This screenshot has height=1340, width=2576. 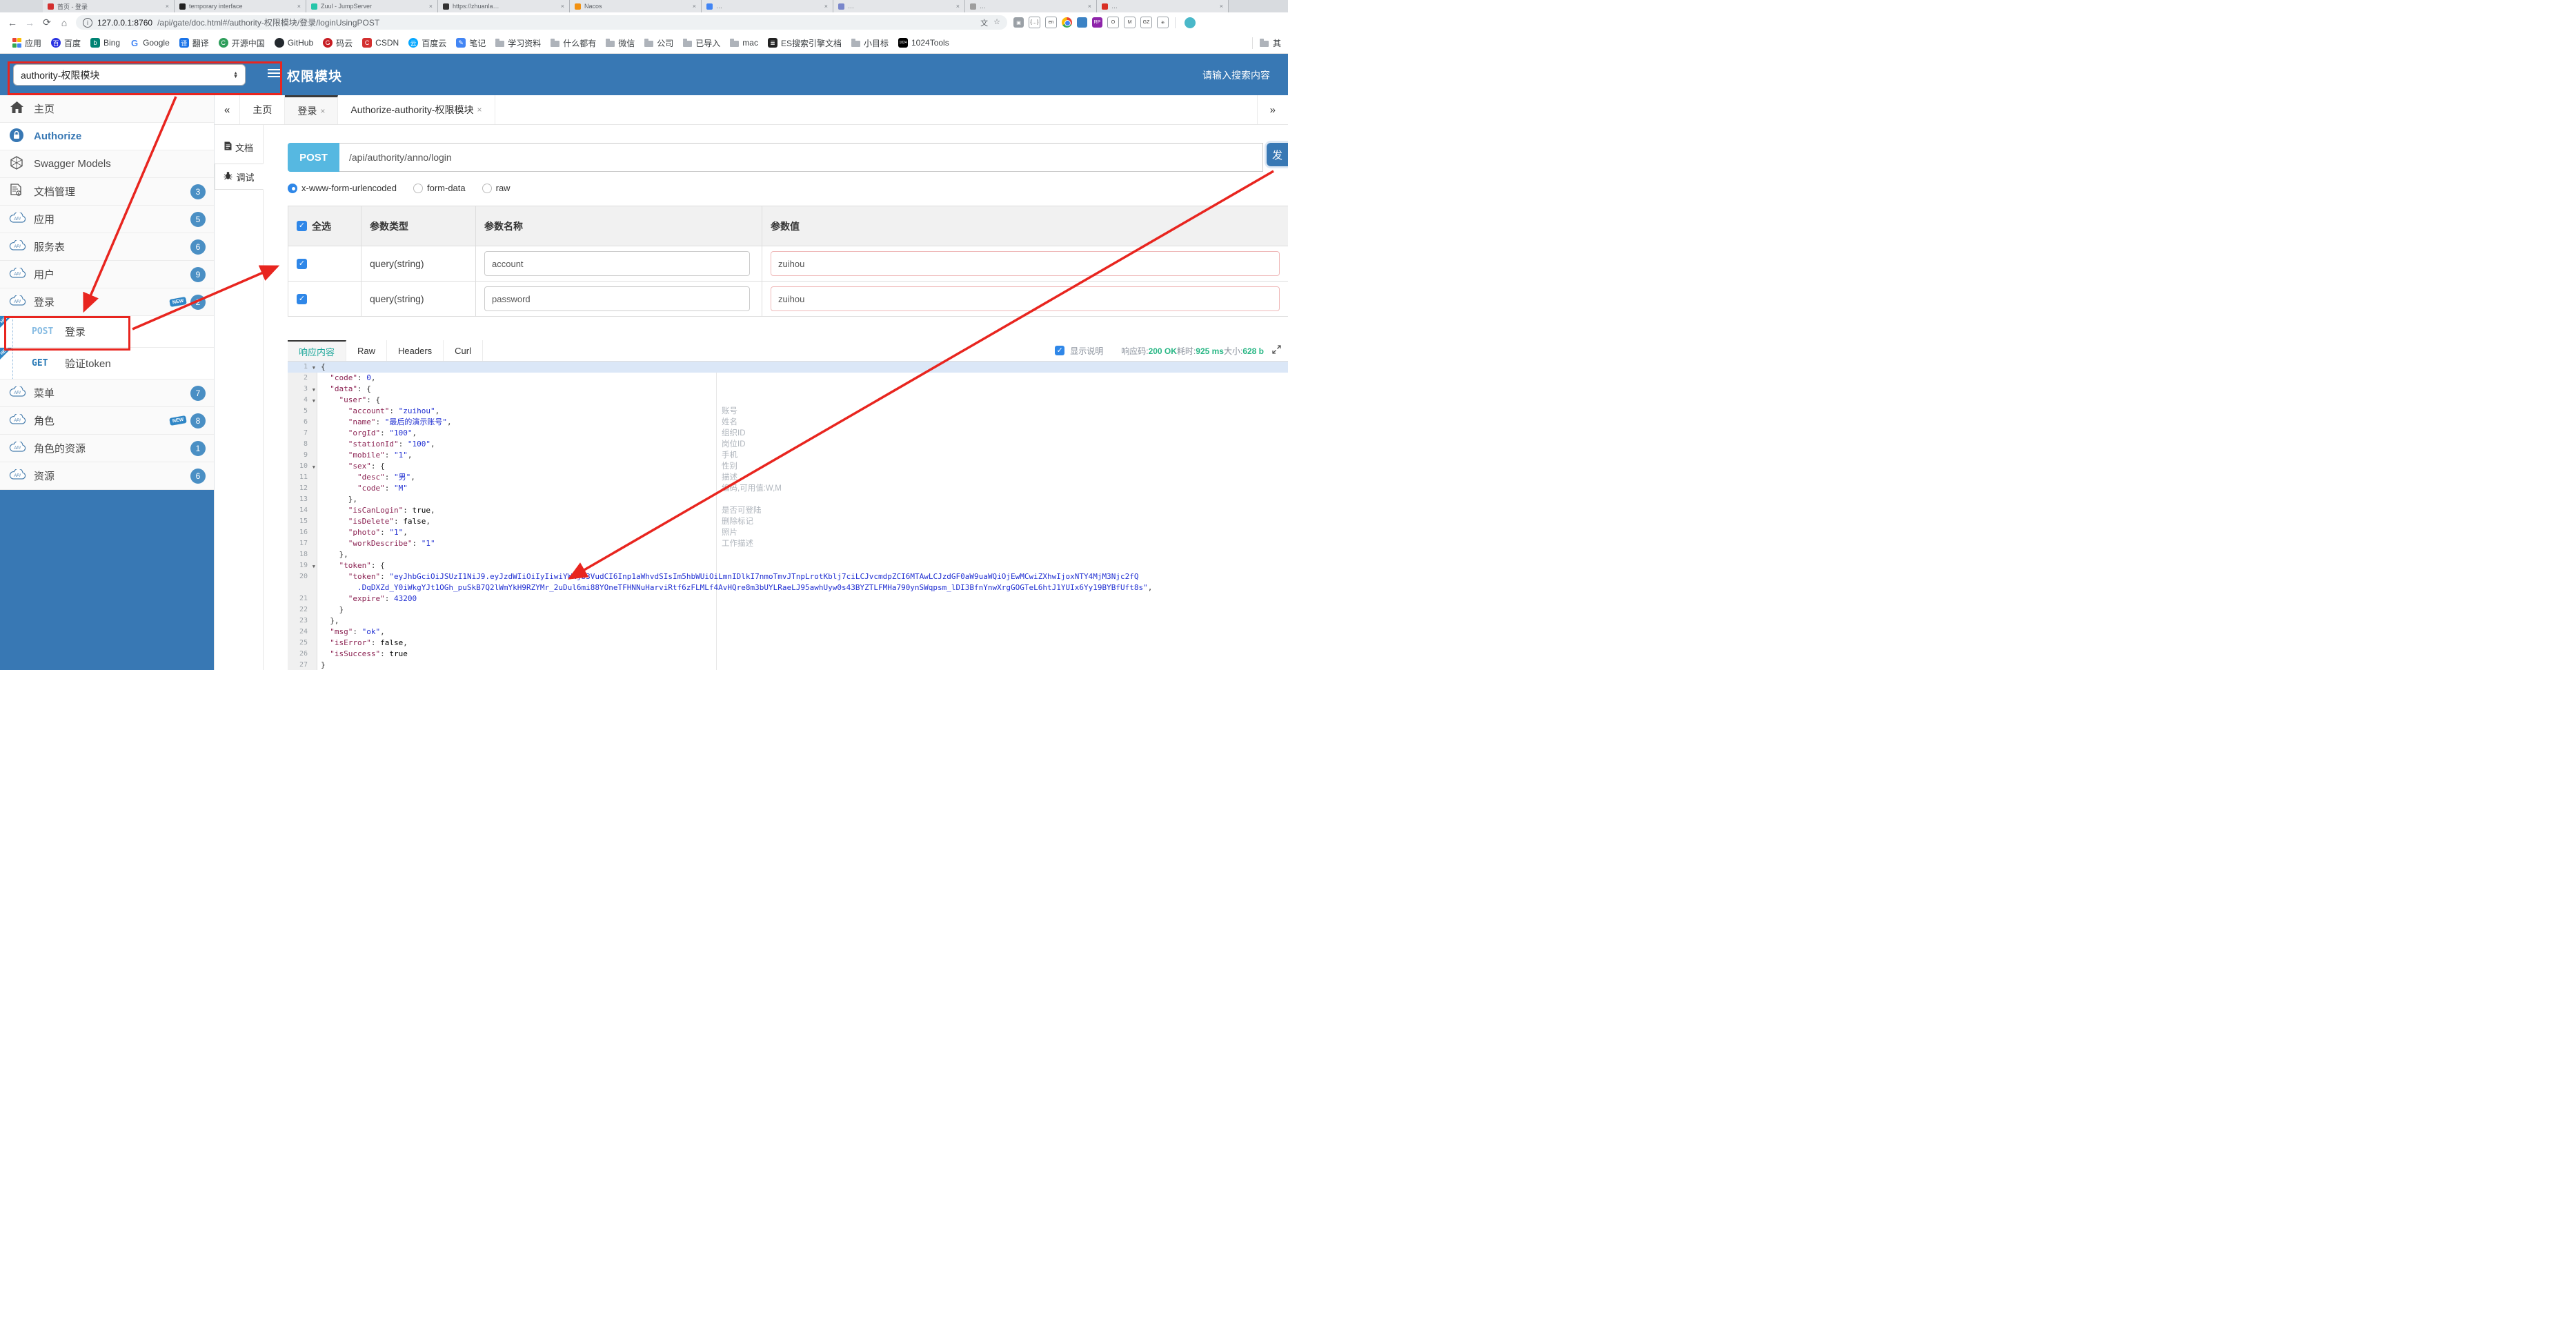 What do you see at coordinates (1163, 22) in the screenshot?
I see `extension-icon: ✳` at bounding box center [1163, 22].